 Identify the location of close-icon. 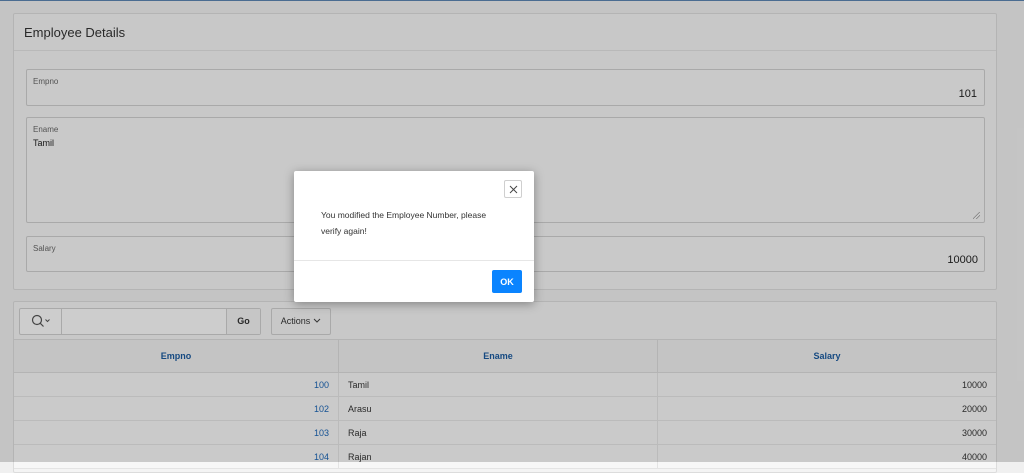
(513, 189).